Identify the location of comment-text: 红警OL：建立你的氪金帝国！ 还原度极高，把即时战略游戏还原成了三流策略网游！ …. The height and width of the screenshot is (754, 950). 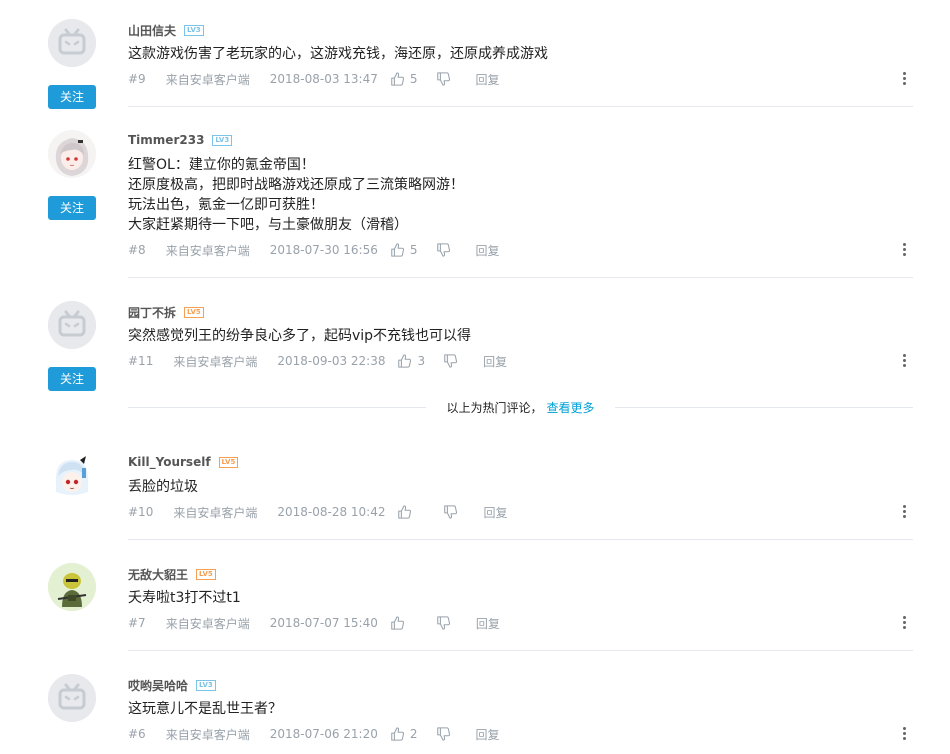
(296, 195).